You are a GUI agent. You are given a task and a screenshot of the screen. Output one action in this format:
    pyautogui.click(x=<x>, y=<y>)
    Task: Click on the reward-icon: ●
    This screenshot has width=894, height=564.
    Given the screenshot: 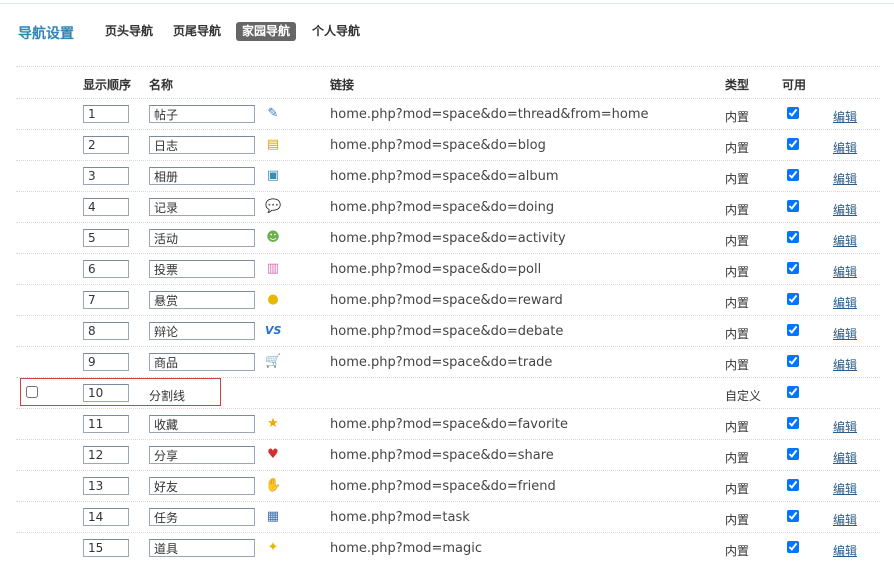 What is the action you would take?
    pyautogui.click(x=273, y=299)
    